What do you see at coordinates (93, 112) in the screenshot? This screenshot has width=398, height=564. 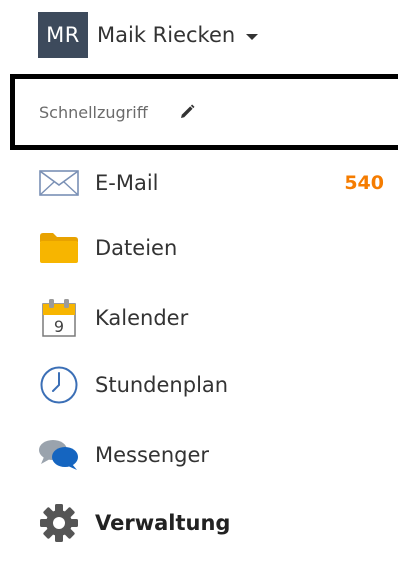 I see `quick-access-label: Schnellzugriff` at bounding box center [93, 112].